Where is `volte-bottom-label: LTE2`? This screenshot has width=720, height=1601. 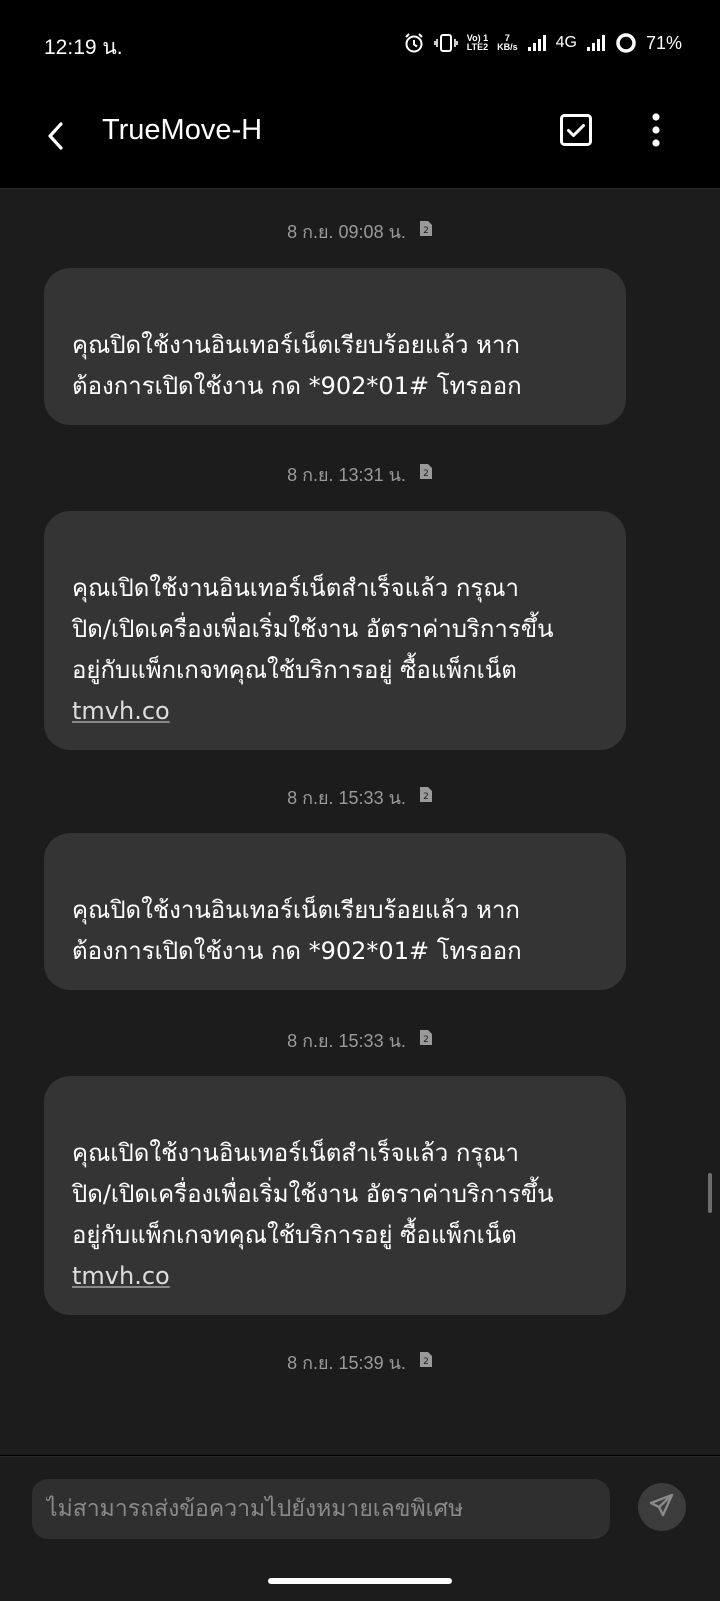 volte-bottom-label: LTE2 is located at coordinates (477, 47).